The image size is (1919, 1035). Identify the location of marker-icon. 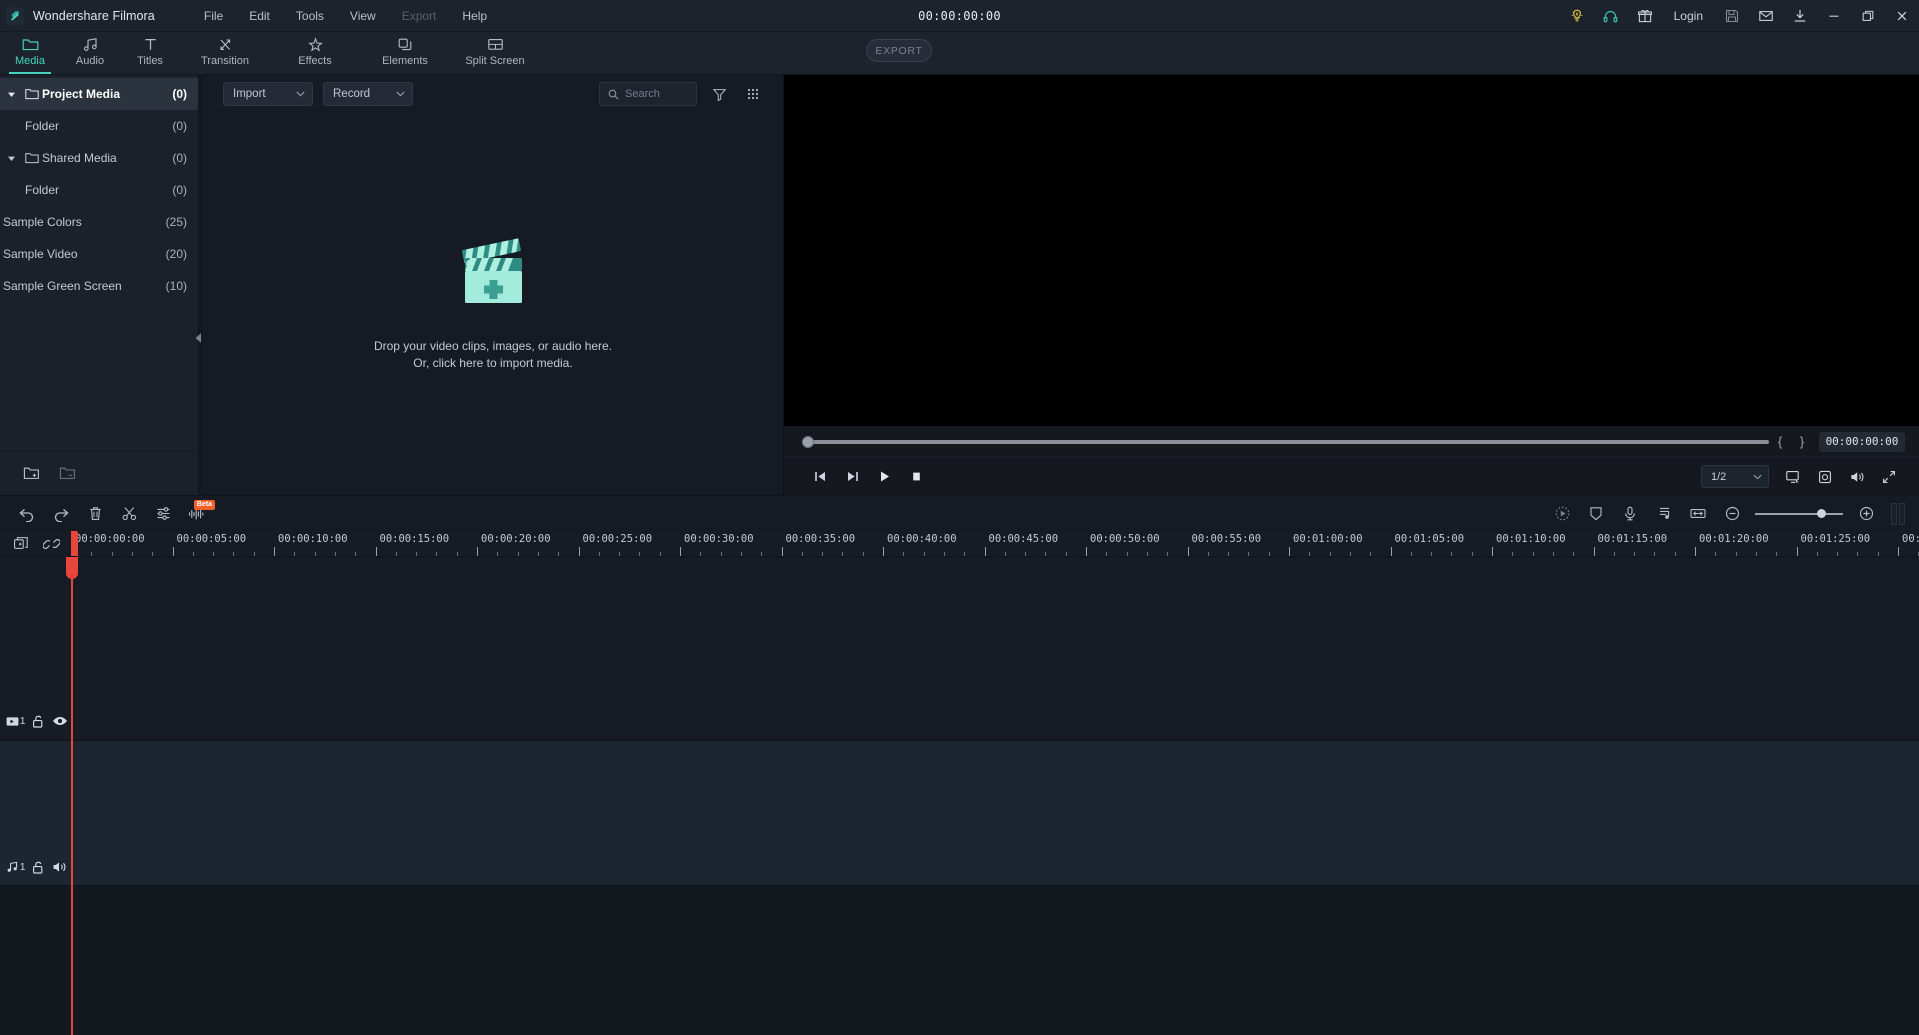
(1901, 513).